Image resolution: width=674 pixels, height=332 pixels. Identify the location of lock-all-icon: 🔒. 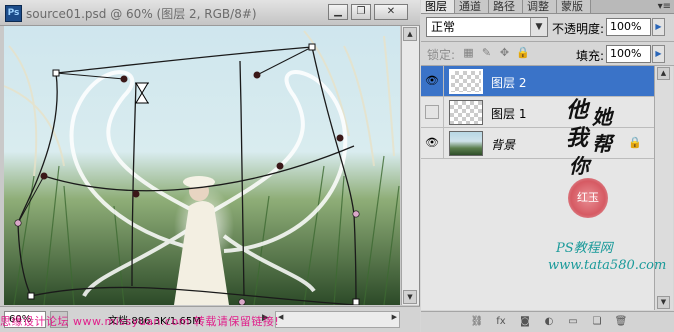
(523, 52).